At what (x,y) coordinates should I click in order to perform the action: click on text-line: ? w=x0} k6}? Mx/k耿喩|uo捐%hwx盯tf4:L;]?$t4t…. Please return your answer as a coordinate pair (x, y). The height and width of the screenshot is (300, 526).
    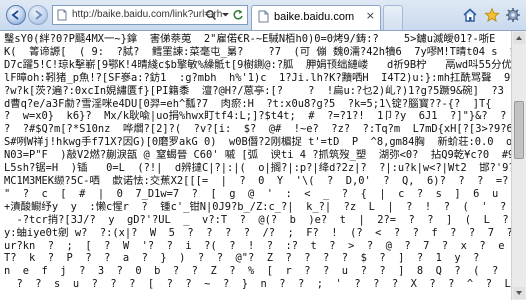
    Looking at the image, I should click on (255, 116).